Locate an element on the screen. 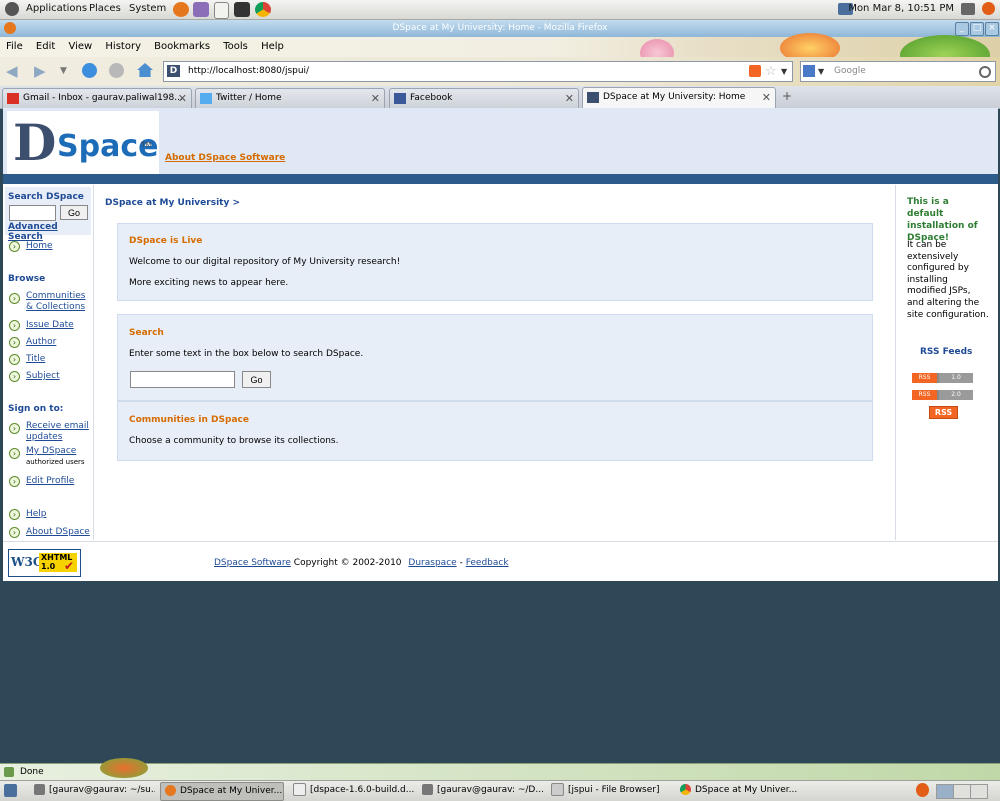 The image size is (1000, 801). stop-icon is located at coordinates (116, 70).